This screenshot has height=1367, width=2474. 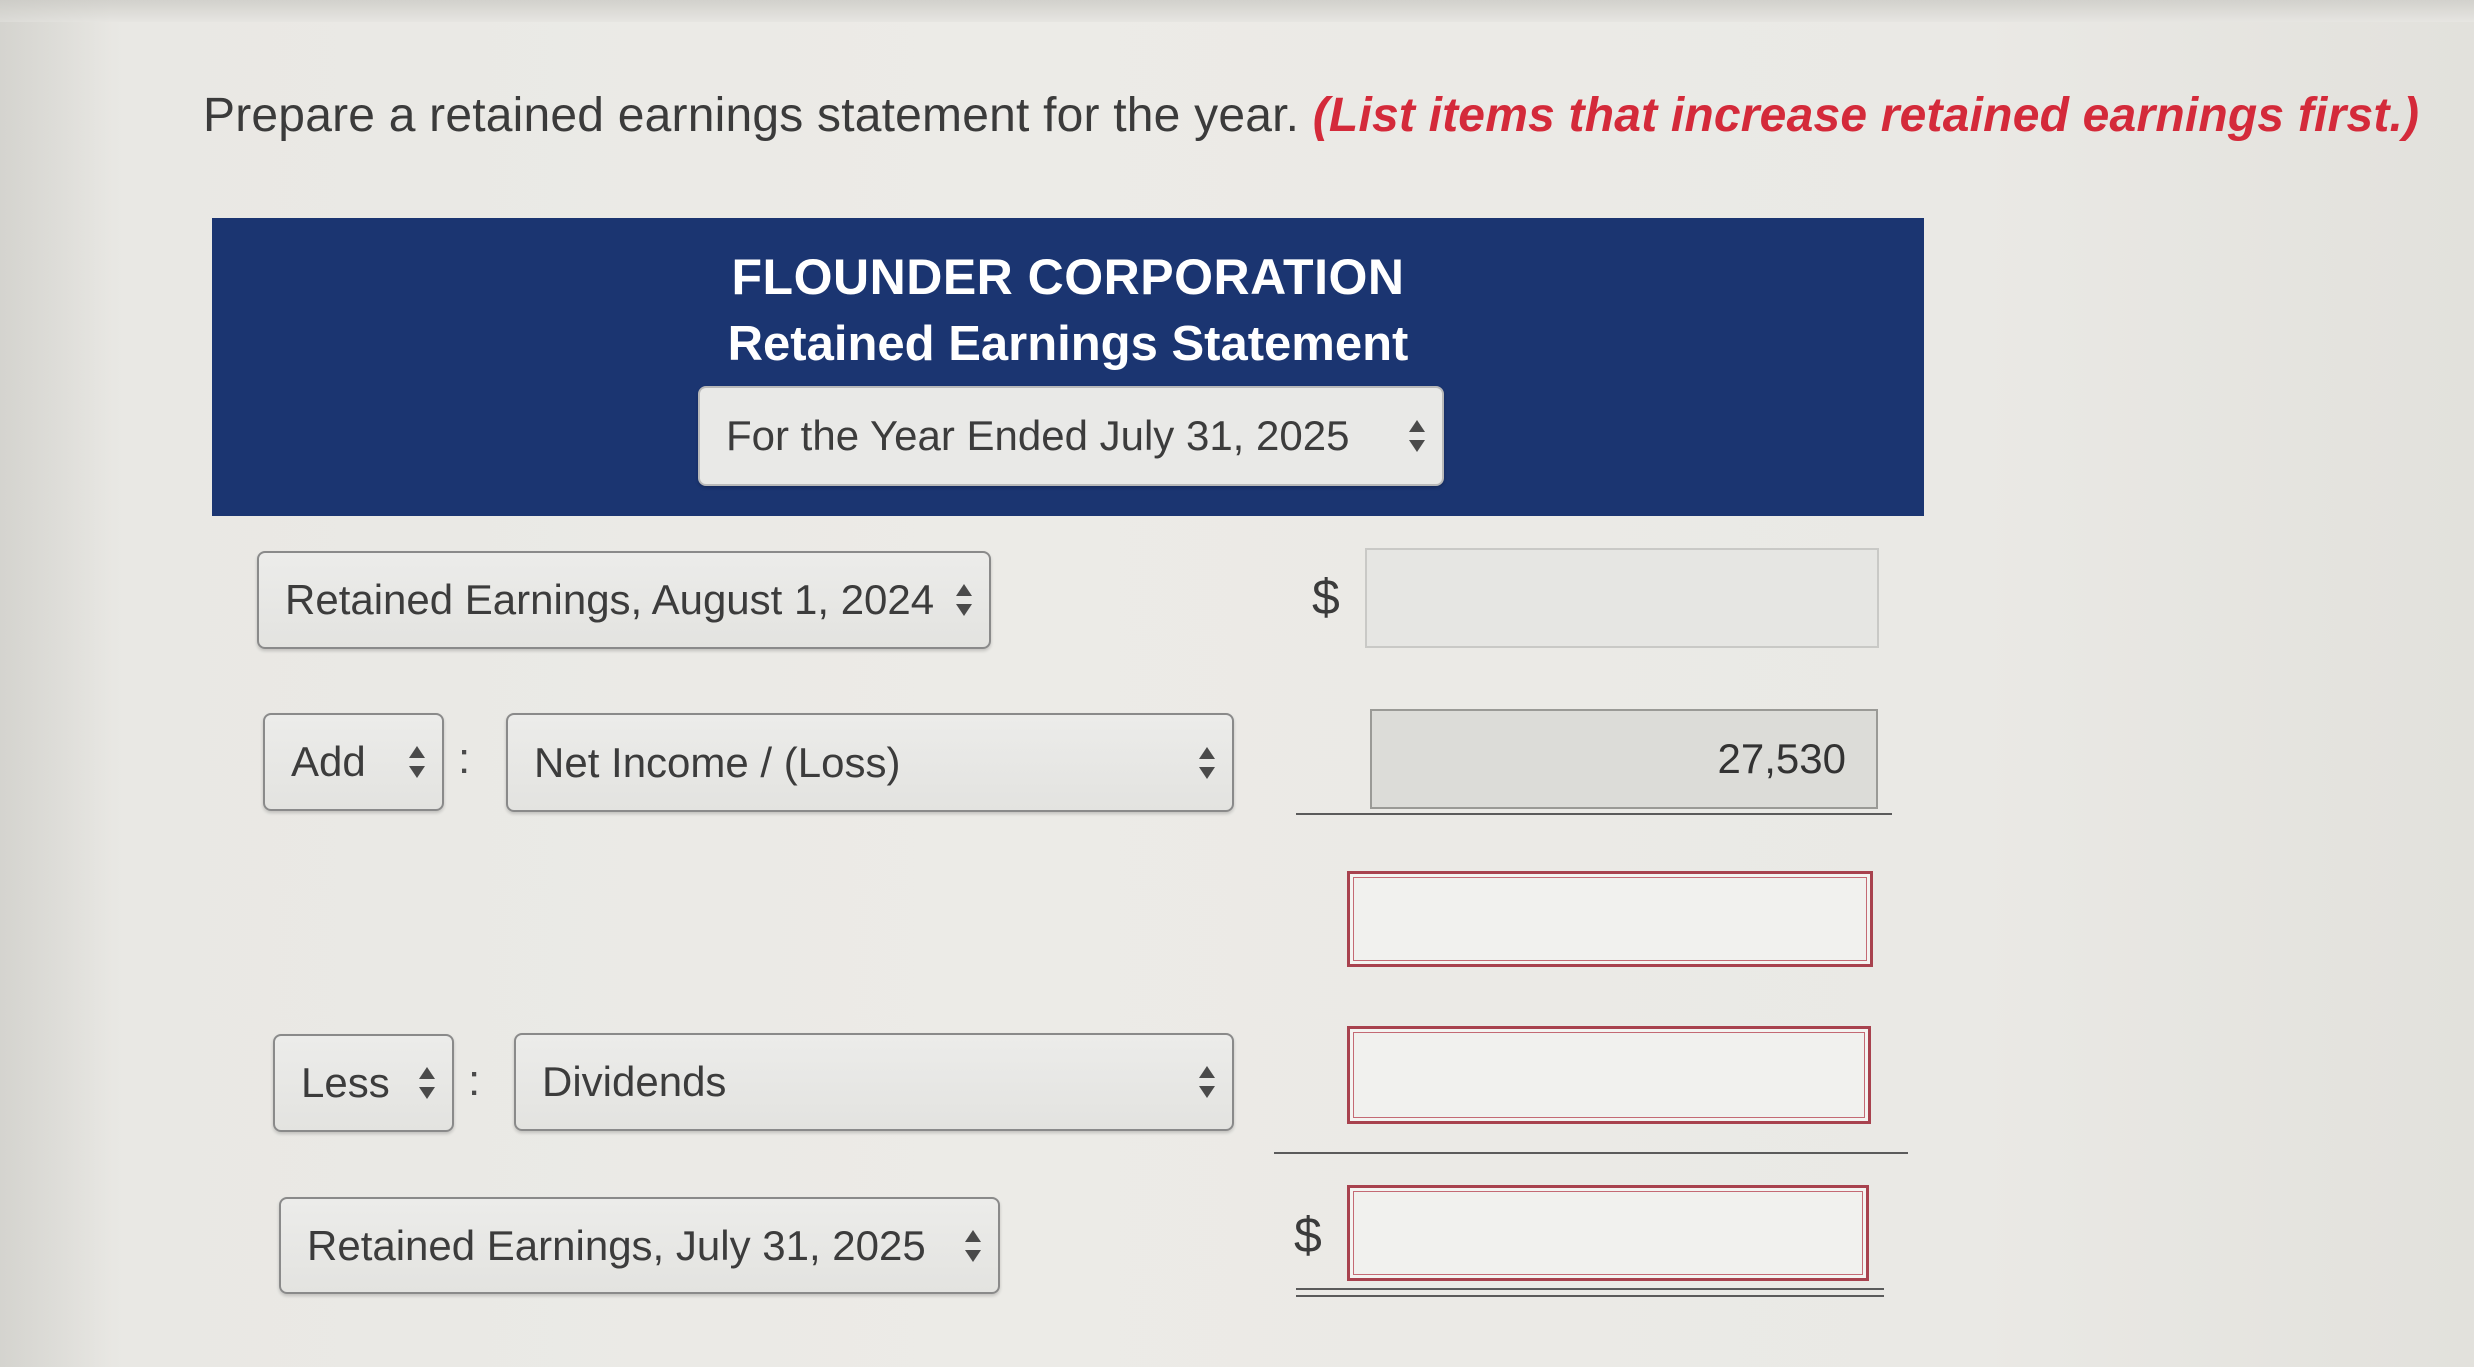 What do you see at coordinates (1590, 1296) in the screenshot?
I see `double-rule-bottom` at bounding box center [1590, 1296].